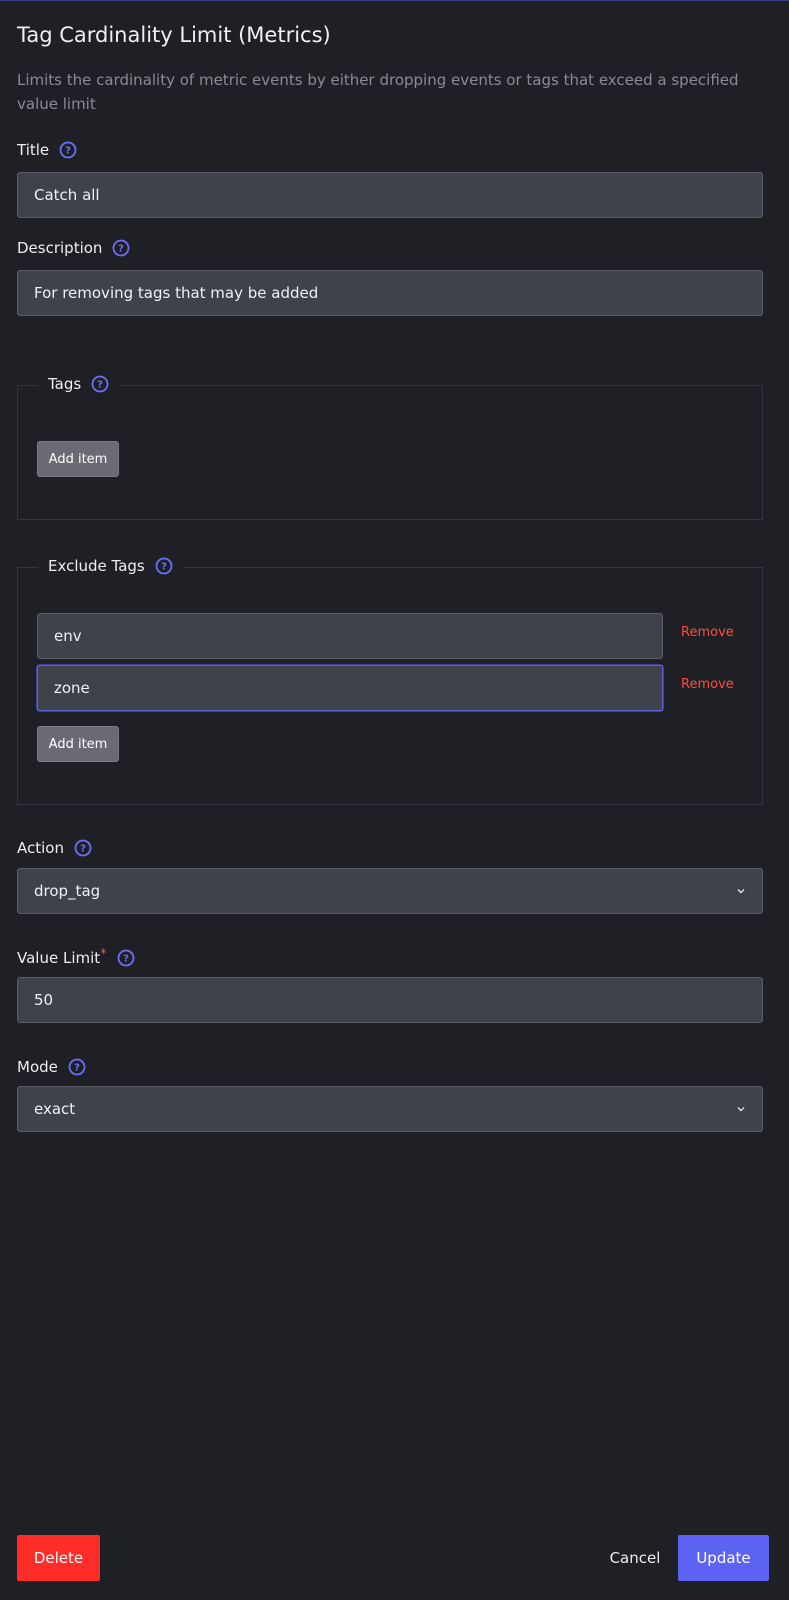  What do you see at coordinates (37, 1067) in the screenshot?
I see `mode-label: Mode` at bounding box center [37, 1067].